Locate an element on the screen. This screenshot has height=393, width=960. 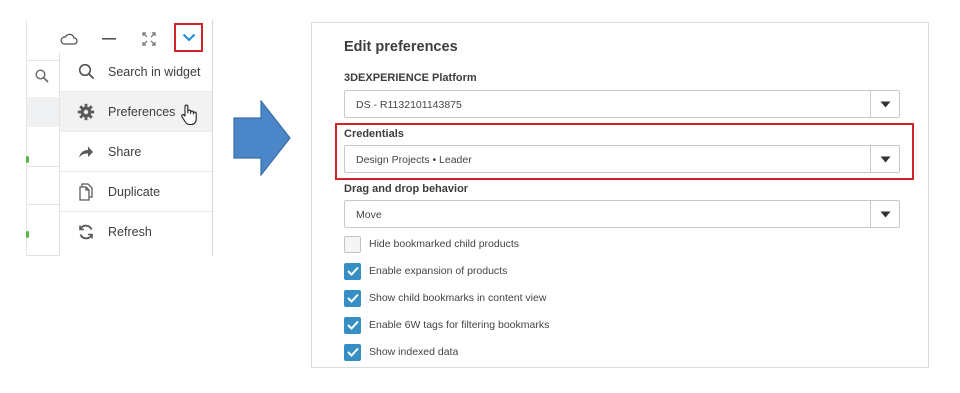
credentials-select: Design Projects • Leader is located at coordinates (622, 159).